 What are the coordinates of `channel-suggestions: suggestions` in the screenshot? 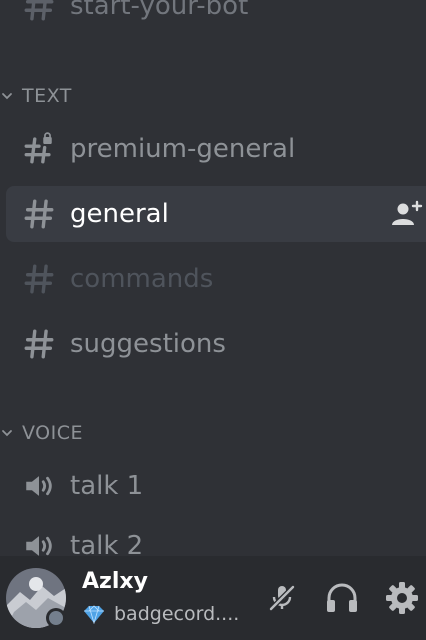 It's located at (216, 344).